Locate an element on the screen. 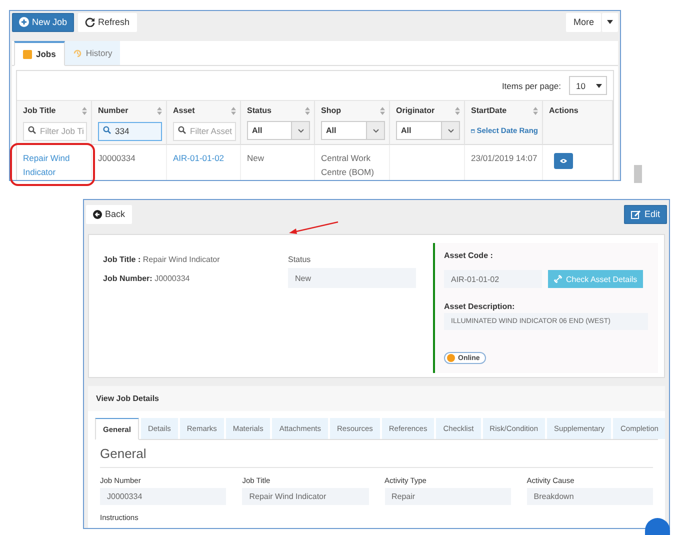 The image size is (679, 535). field-value: Repair is located at coordinates (447, 496).